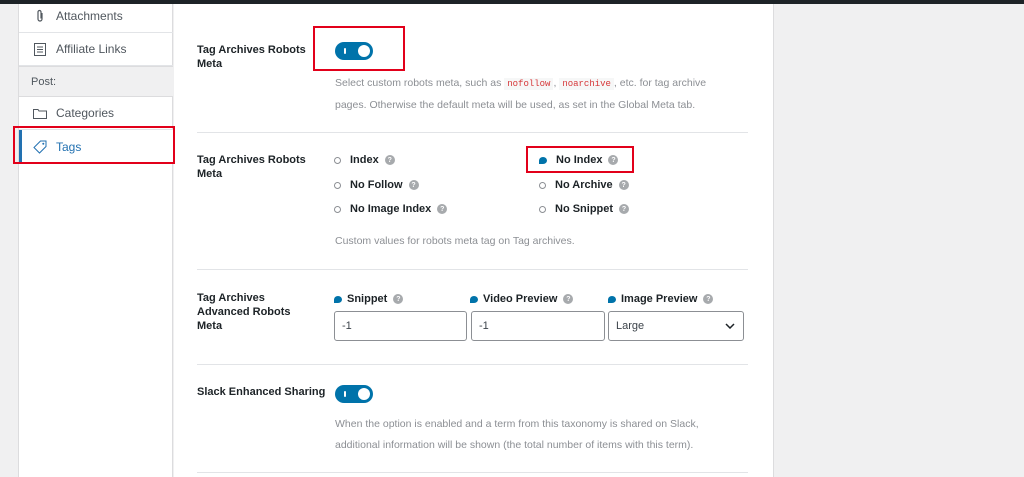 Image resolution: width=1024 pixels, height=477 pixels. What do you see at coordinates (730, 326) in the screenshot?
I see `chevron-down-icon` at bounding box center [730, 326].